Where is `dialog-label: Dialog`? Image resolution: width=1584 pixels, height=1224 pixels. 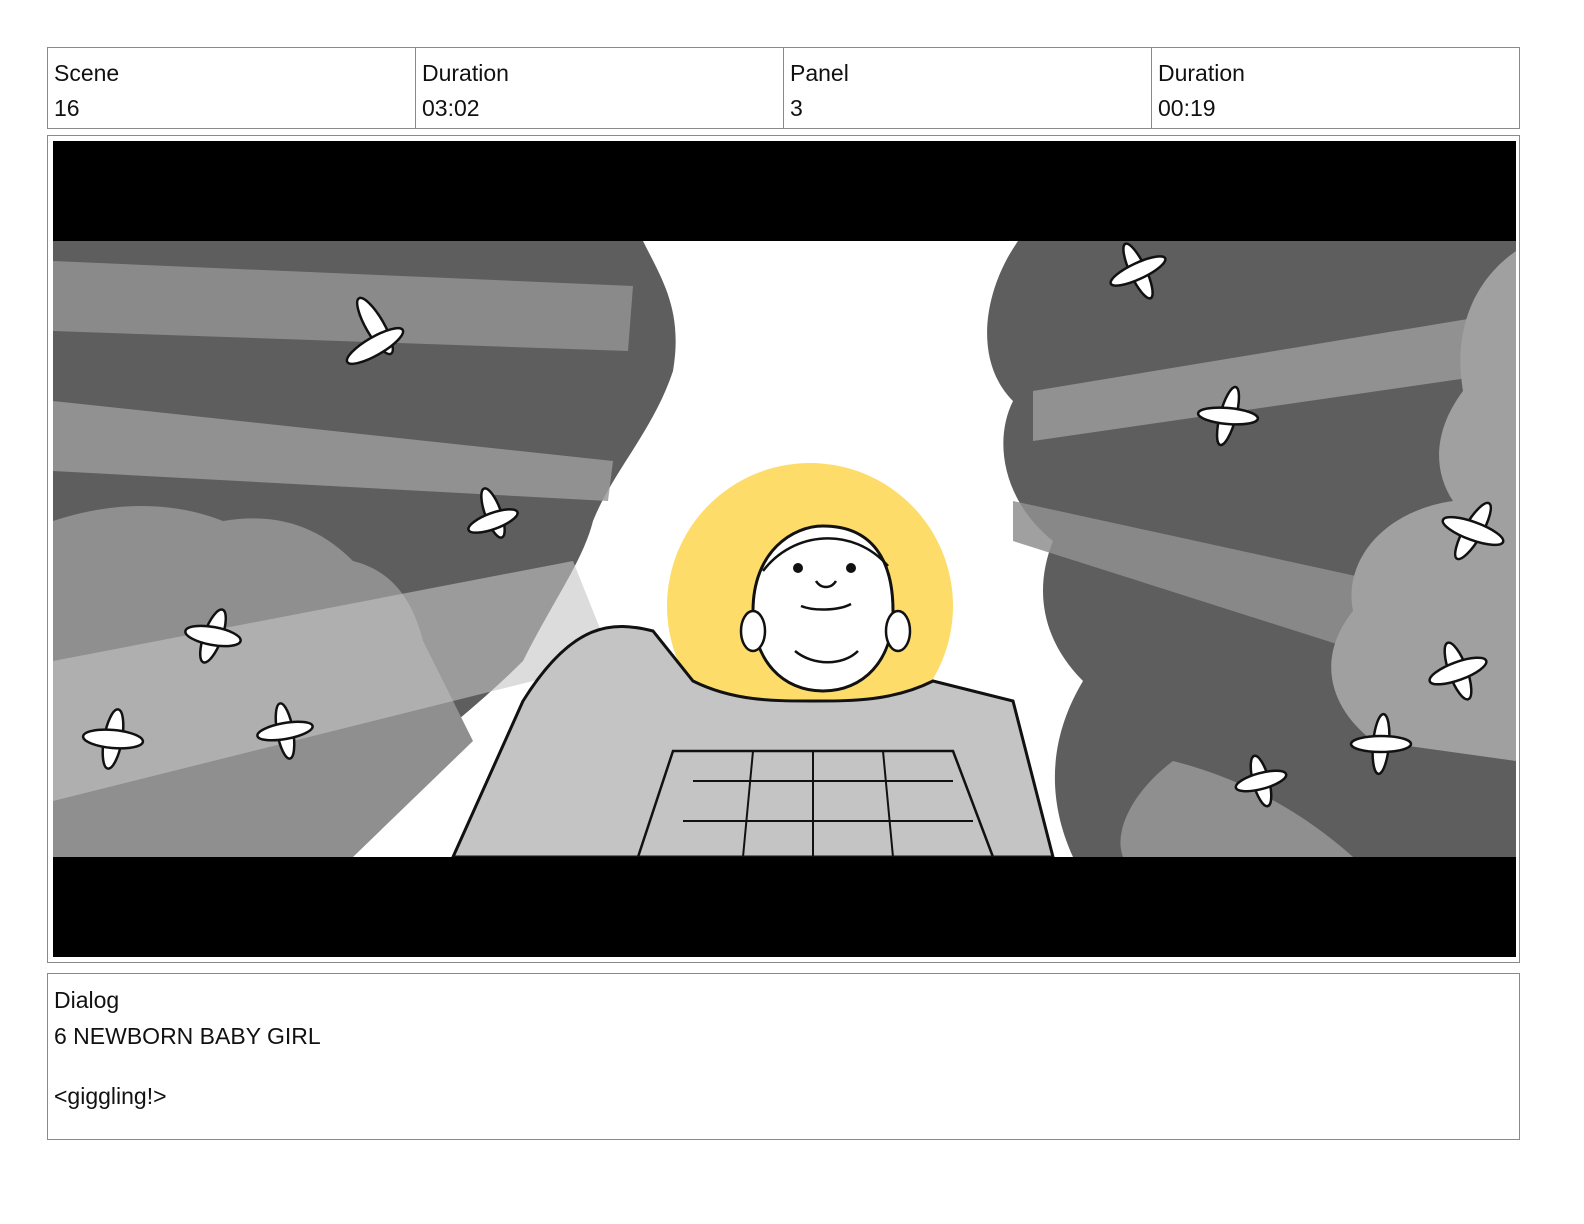
dialog-label: Dialog is located at coordinates (87, 1000).